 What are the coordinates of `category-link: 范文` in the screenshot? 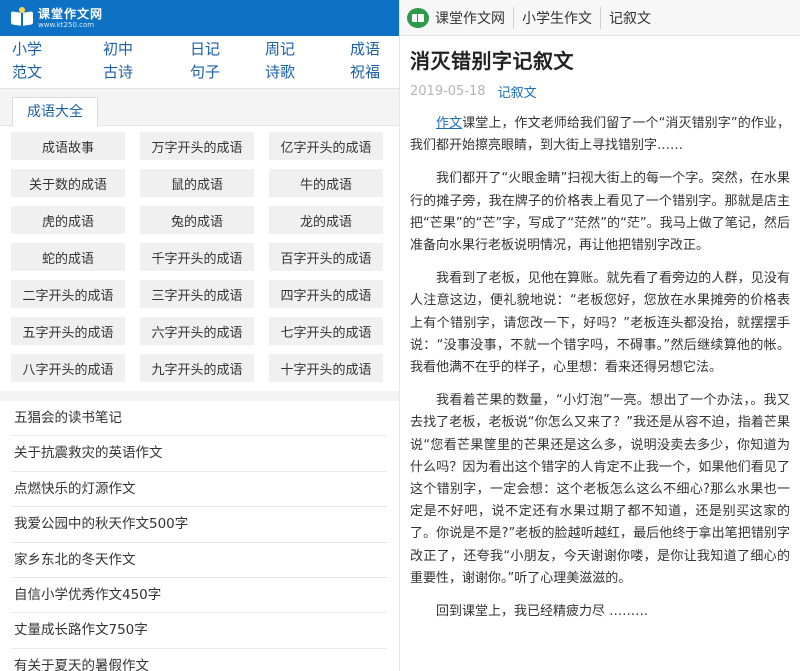 It's located at (49, 72).